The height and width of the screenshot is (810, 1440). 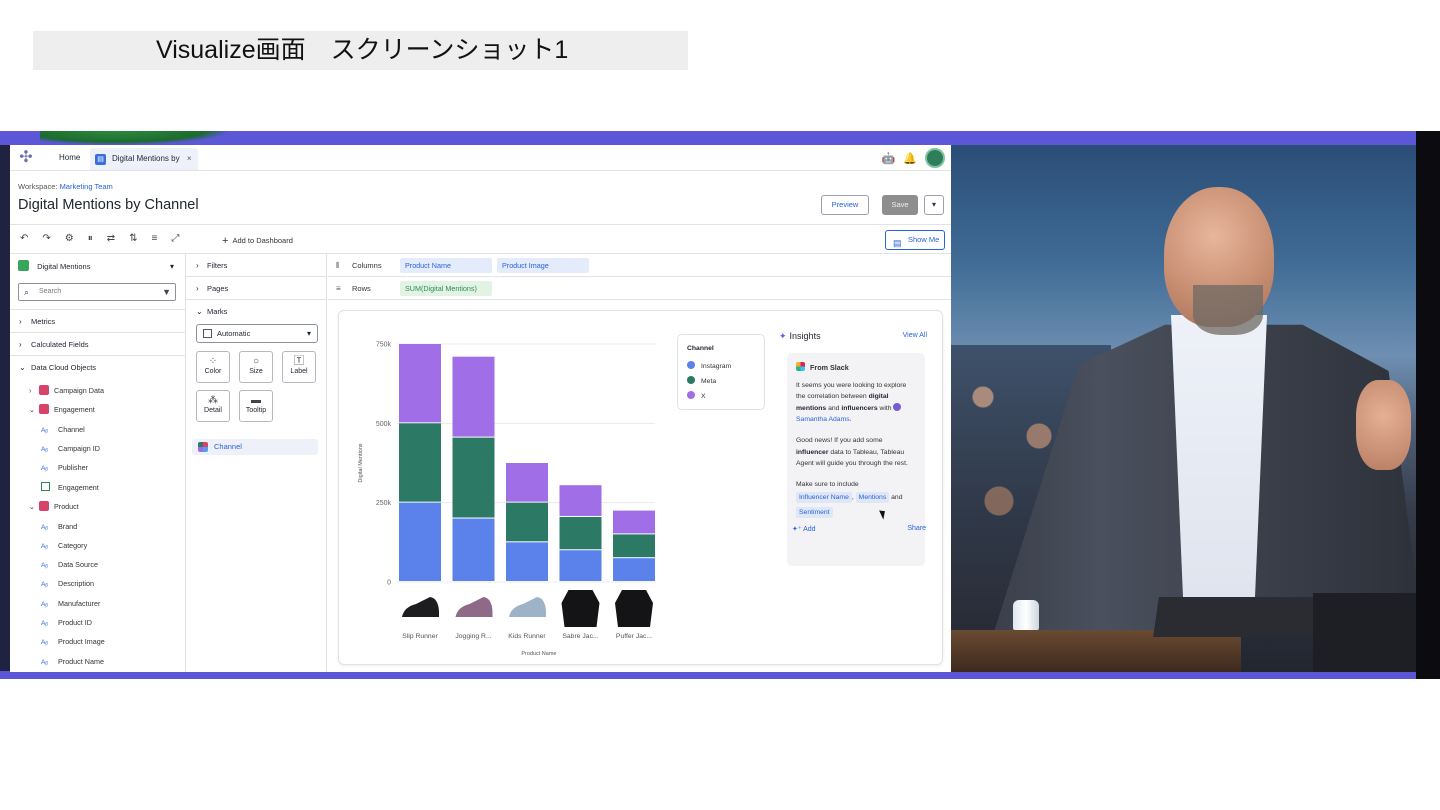 I want to click on section-calculated-fields: › Calculated Fields, so click(x=98, y=343).